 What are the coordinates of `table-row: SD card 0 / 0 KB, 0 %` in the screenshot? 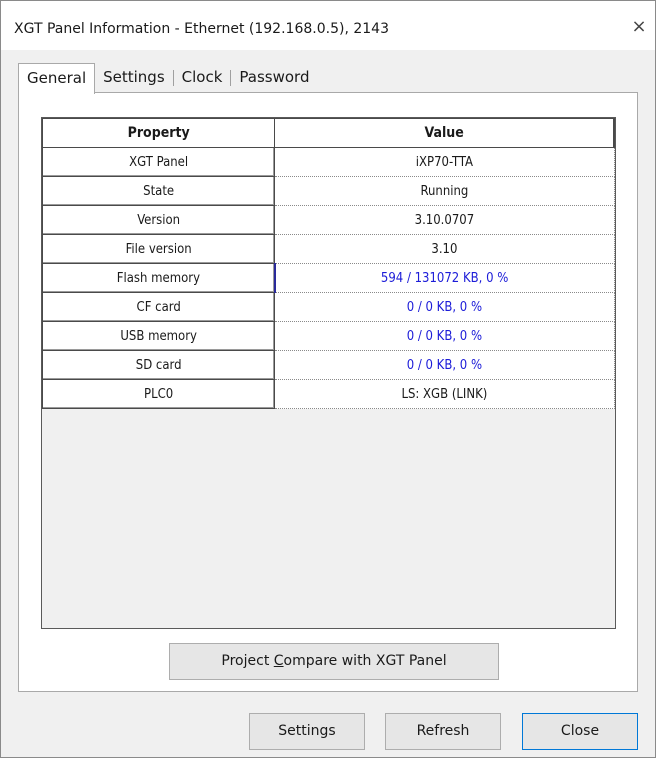 It's located at (328, 365).